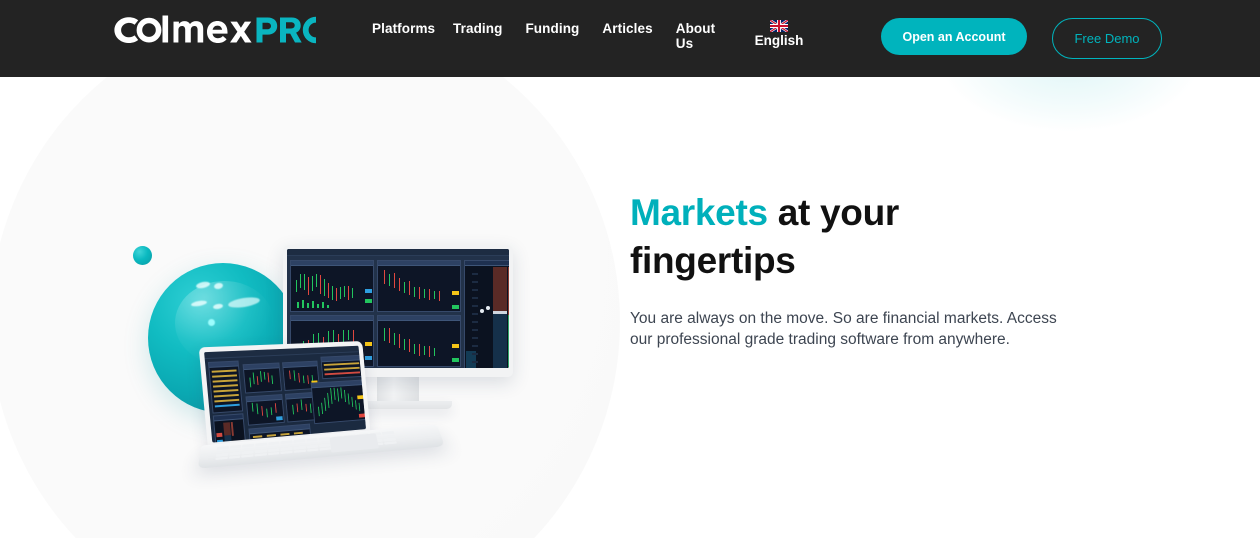 The width and height of the screenshot is (1260, 538). I want to click on nav-item-funding: Funding, so click(552, 28).